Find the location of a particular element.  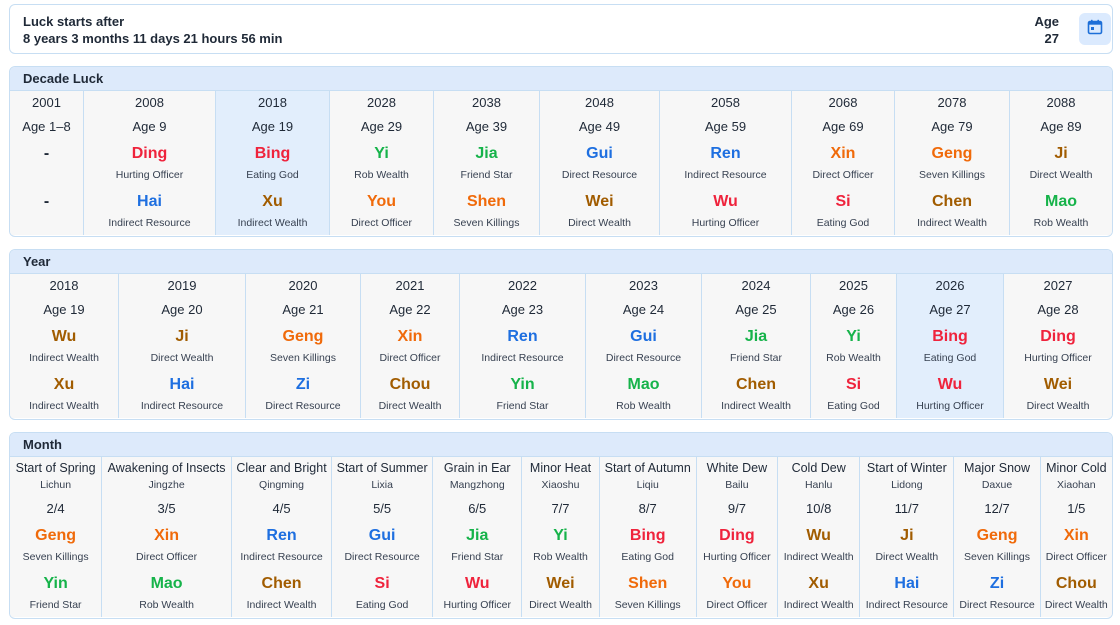

column-age: Age 49 is located at coordinates (599, 126).